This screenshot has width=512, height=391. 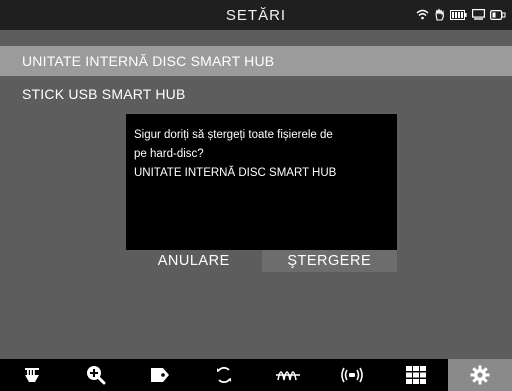 I want to click on zoom-in-icon, so click(x=96, y=375).